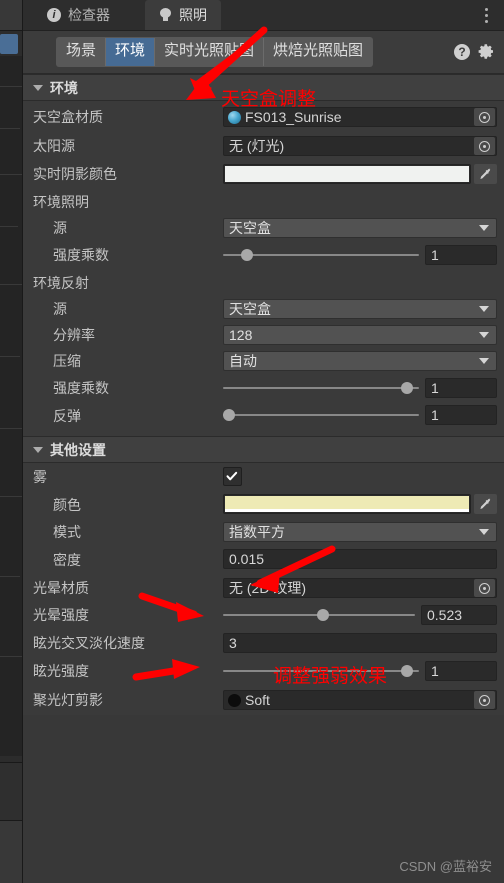  I want to click on fog-density-input: 0.015, so click(360, 559).